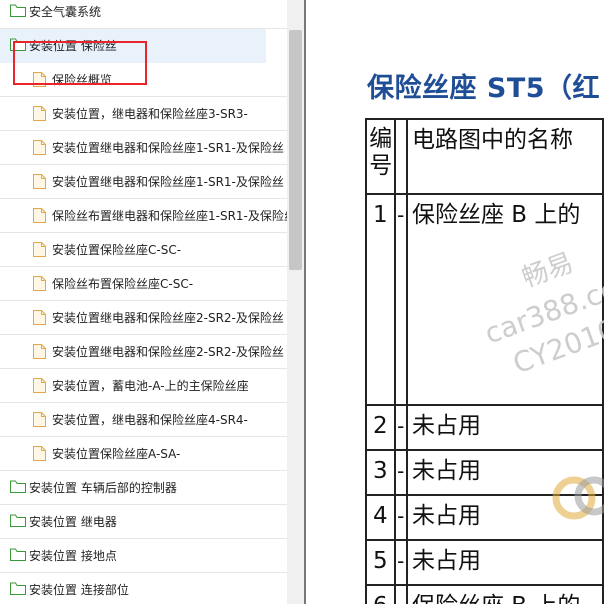 This screenshot has width=604, height=604. I want to click on tree-item-label: 安装位置 接地点, so click(73, 556).